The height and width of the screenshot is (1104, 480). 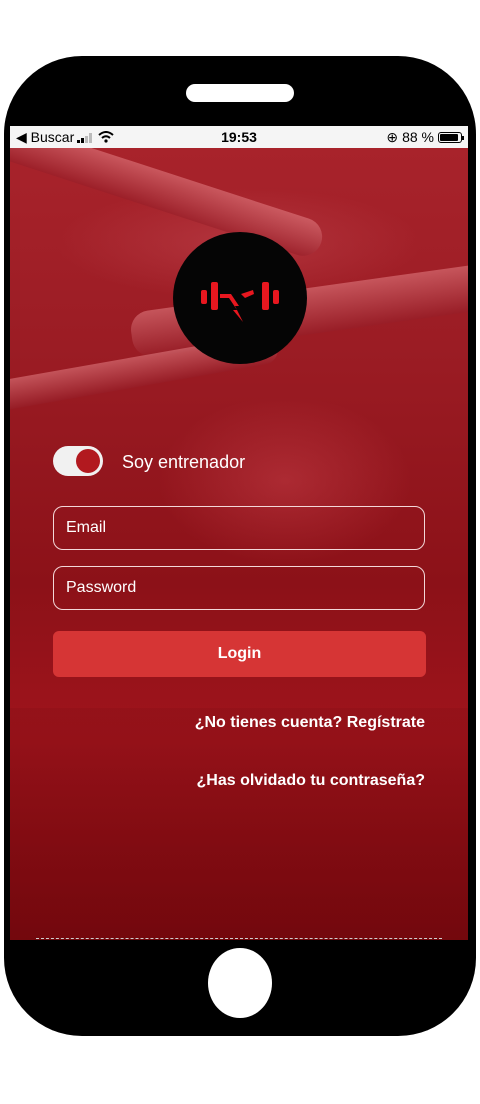 I want to click on app-logo, so click(x=240, y=298).